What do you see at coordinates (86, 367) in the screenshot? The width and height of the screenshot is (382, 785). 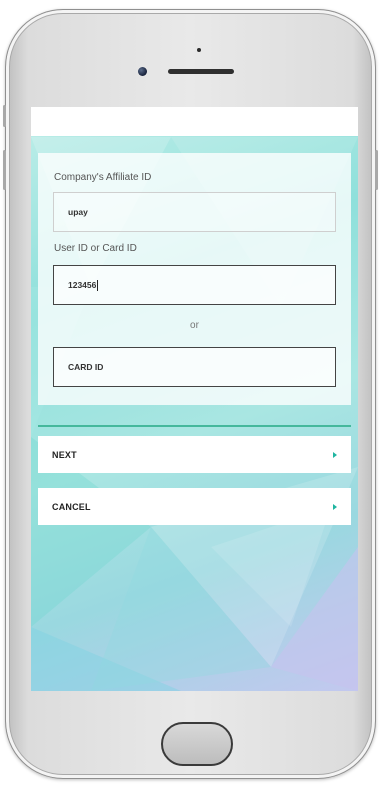 I see `card-id-placeholder: CARD ID` at bounding box center [86, 367].